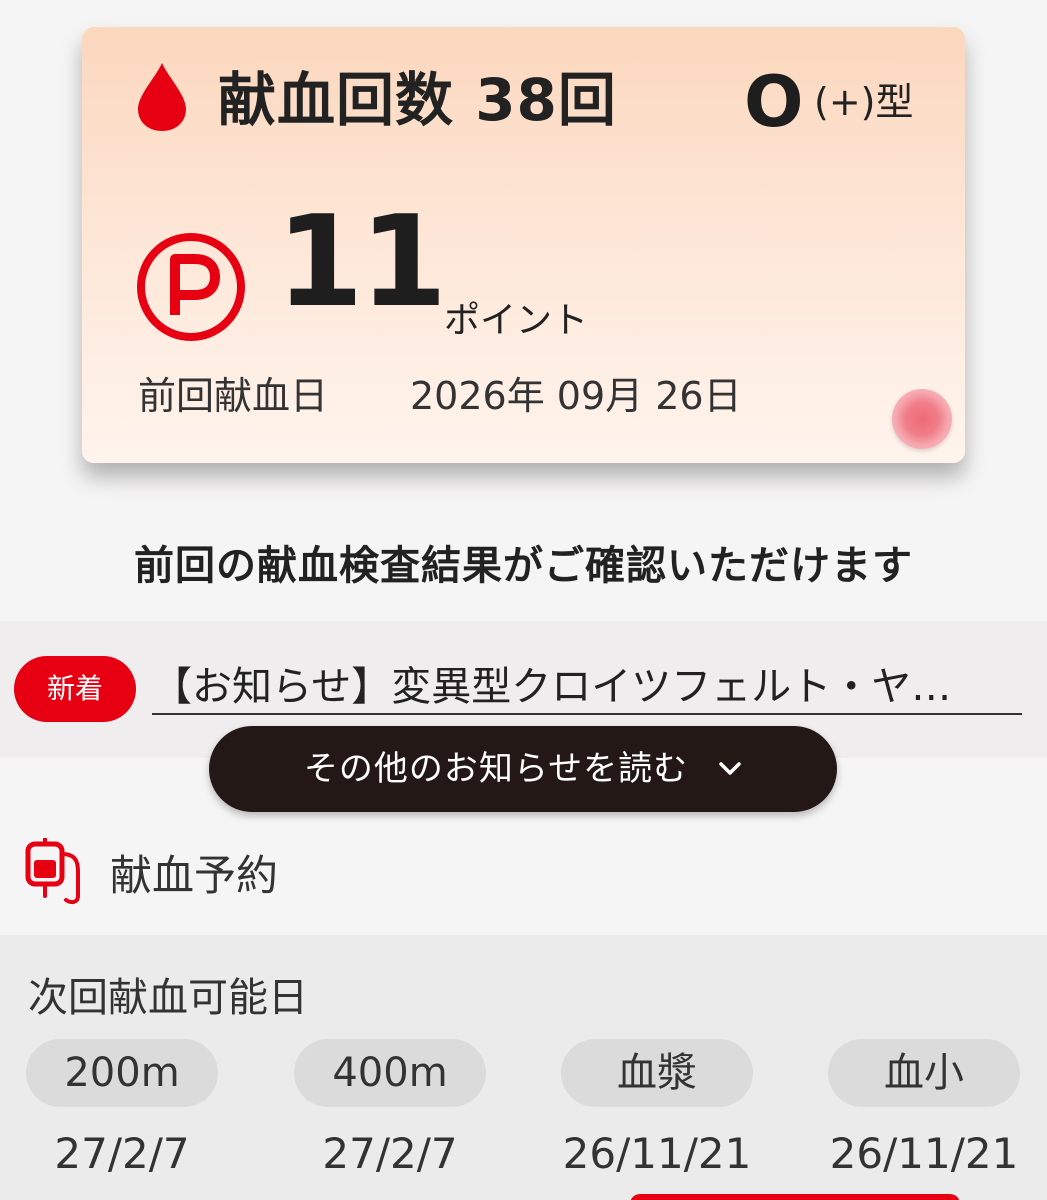 Image resolution: width=1047 pixels, height=1200 pixels. I want to click on donation-type-plasma: 血漿 26/11/21, so click(657, 1109).